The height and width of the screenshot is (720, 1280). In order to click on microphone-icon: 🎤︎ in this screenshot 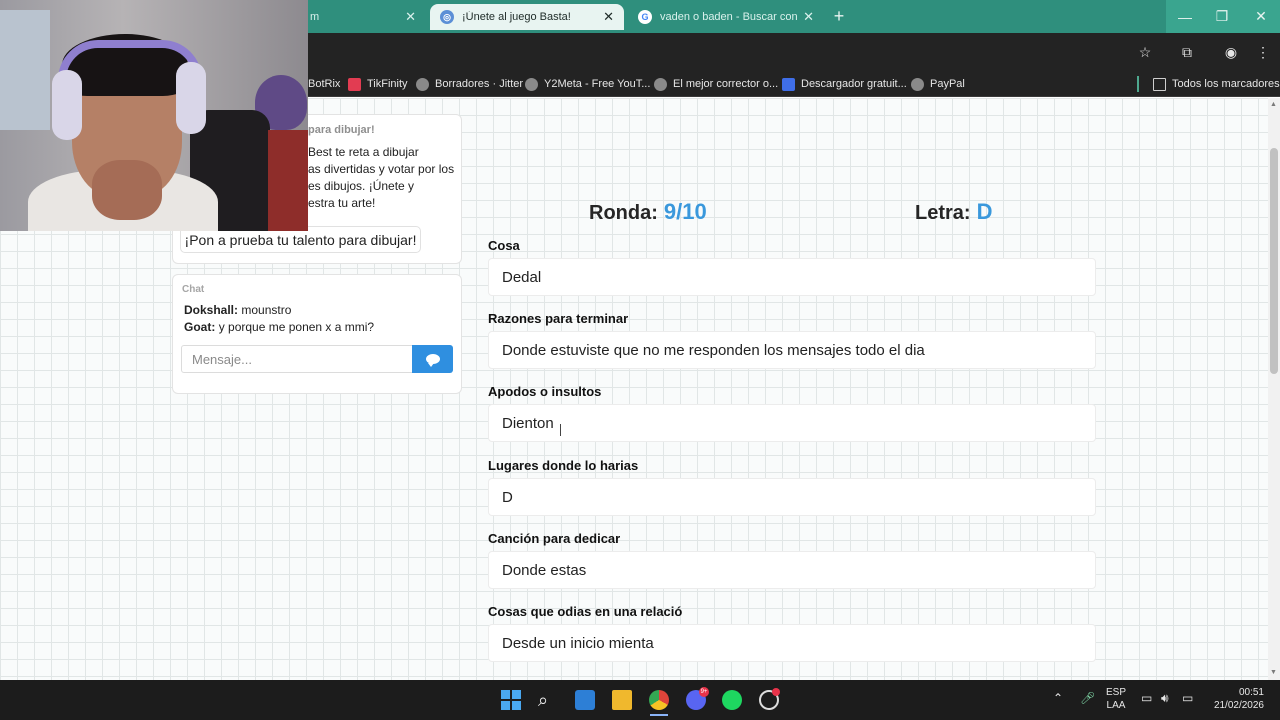, I will do `click(1087, 698)`.